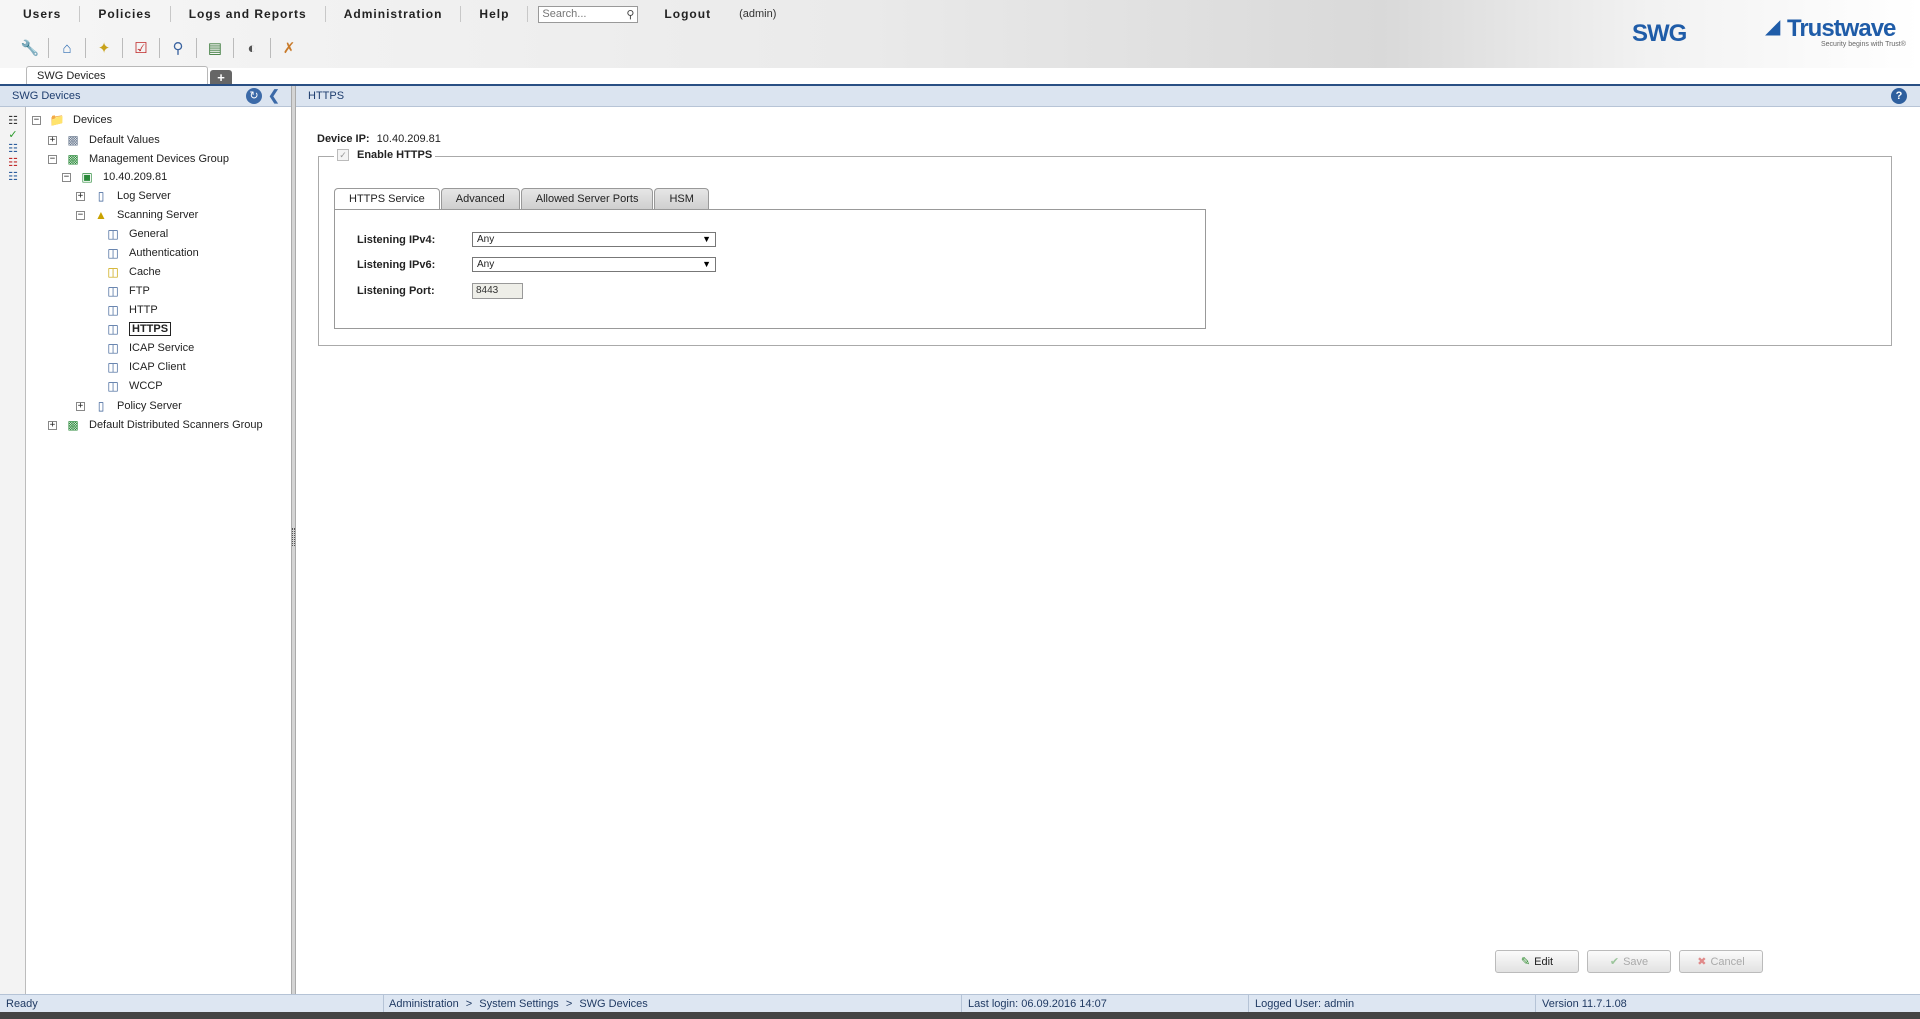 The image size is (1920, 1019). Describe the element at coordinates (579, 14) in the screenshot. I see `search-input` at that location.